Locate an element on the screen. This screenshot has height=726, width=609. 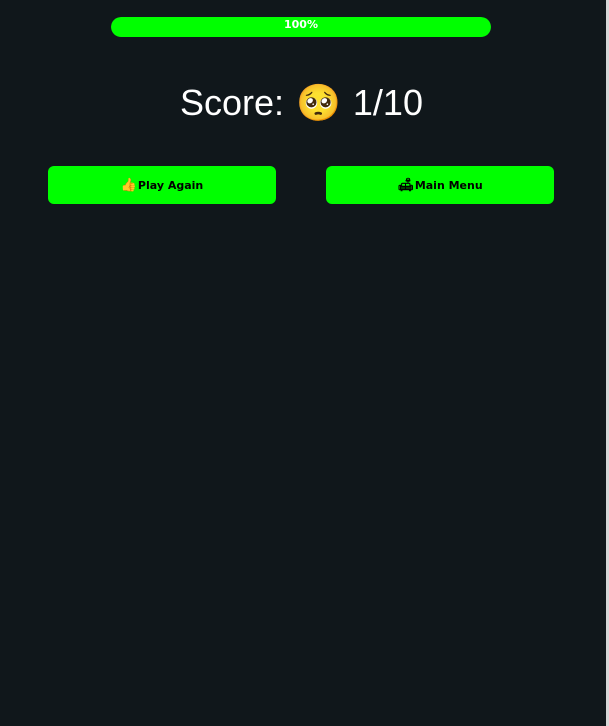
play-again-button: 👍 Play Again is located at coordinates (162, 185).